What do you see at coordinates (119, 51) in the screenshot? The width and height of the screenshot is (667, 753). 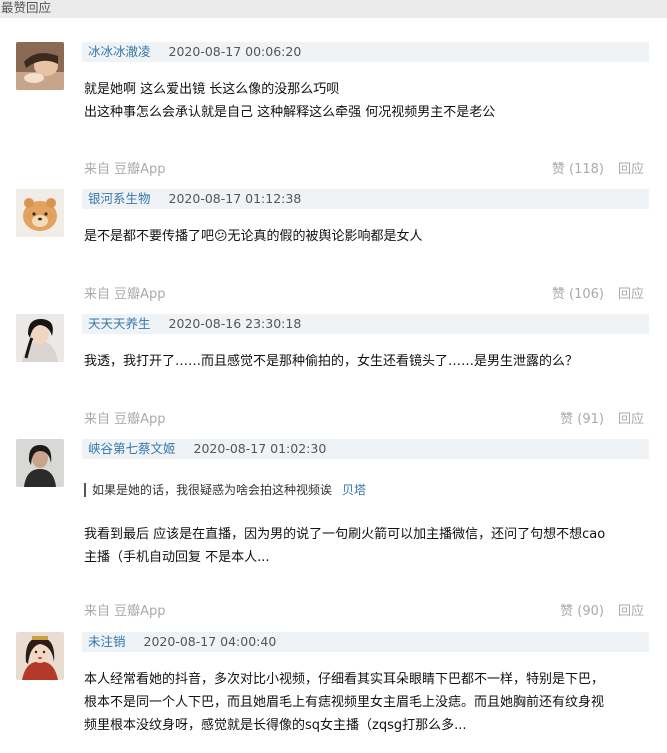 I see `author-link: 冰冰冰澈凌` at bounding box center [119, 51].